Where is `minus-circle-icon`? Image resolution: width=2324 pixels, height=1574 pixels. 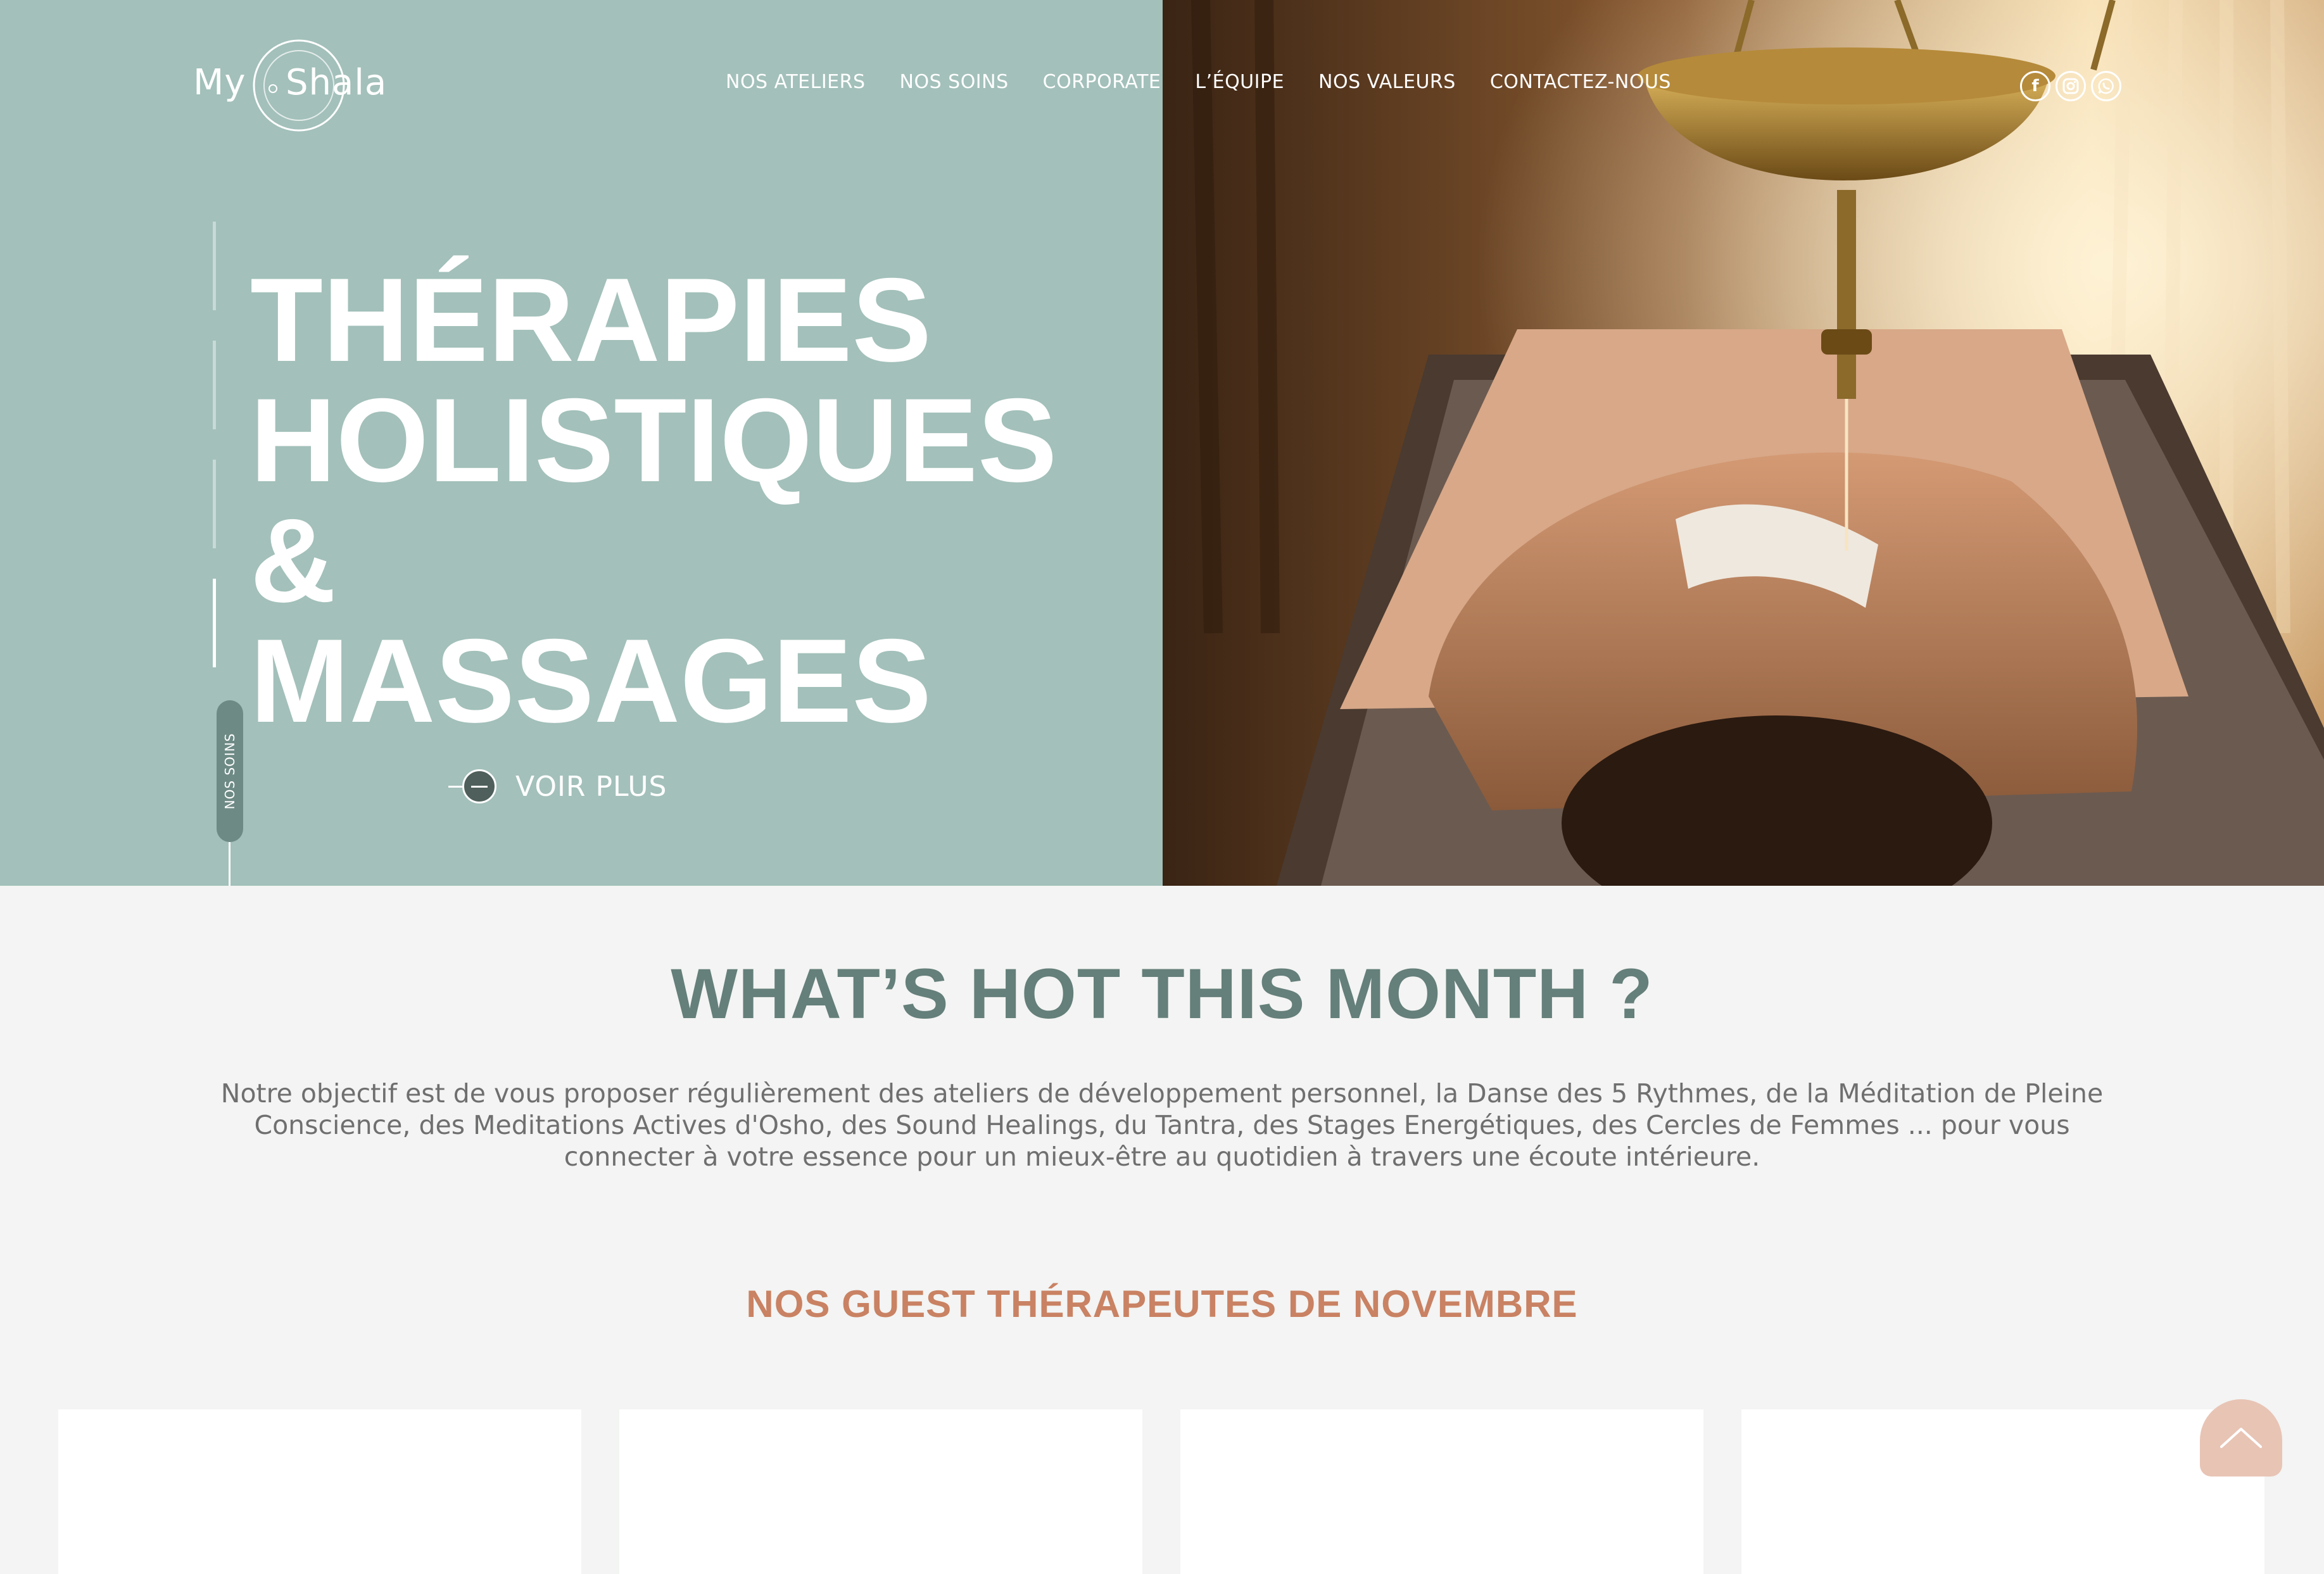
minus-circle-icon is located at coordinates (479, 786).